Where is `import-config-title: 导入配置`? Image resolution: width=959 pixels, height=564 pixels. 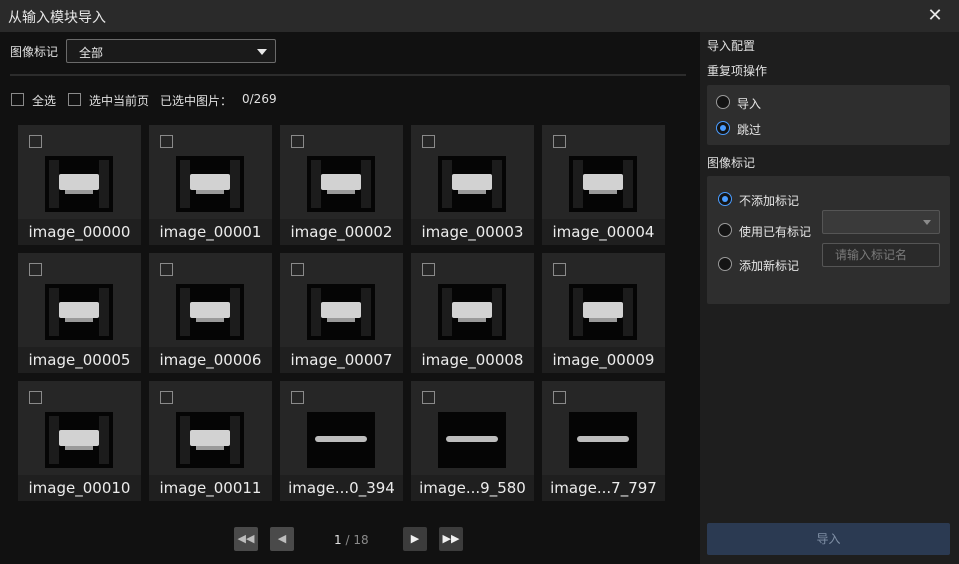 import-config-title: 导入配置 is located at coordinates (731, 46).